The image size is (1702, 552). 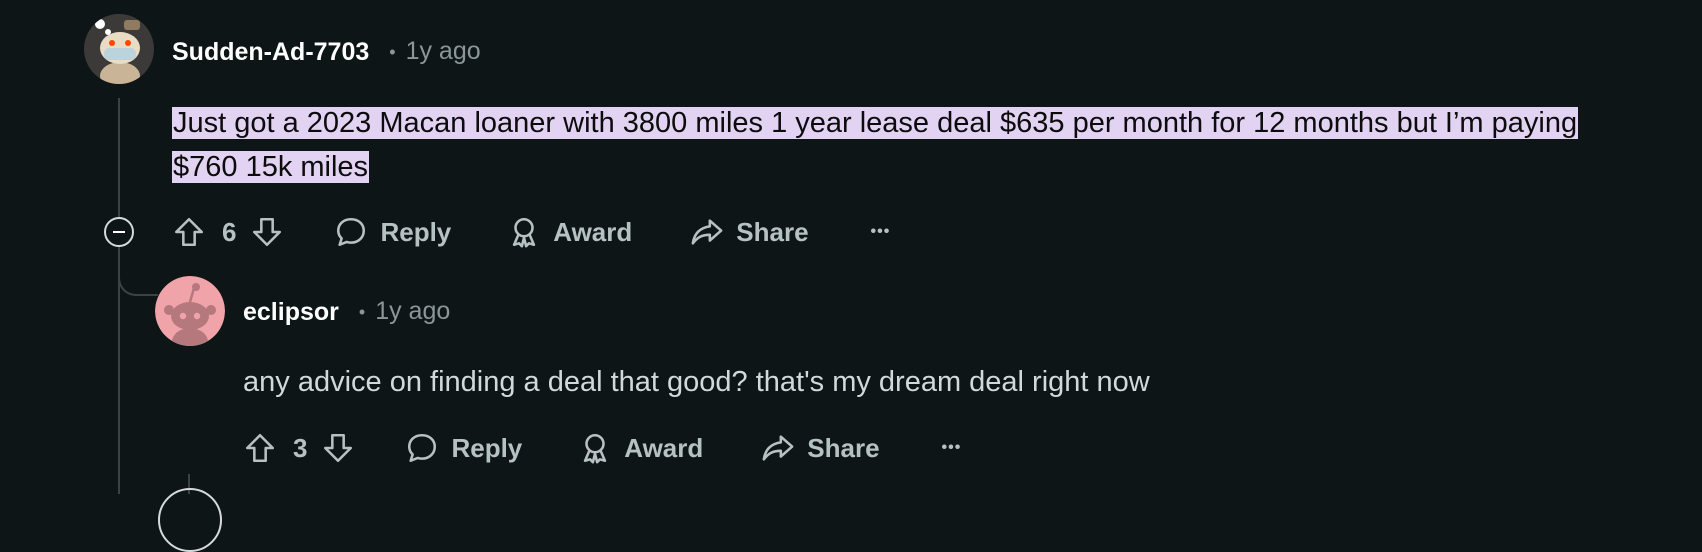 I want to click on comment-time: 1y ago, so click(x=443, y=51).